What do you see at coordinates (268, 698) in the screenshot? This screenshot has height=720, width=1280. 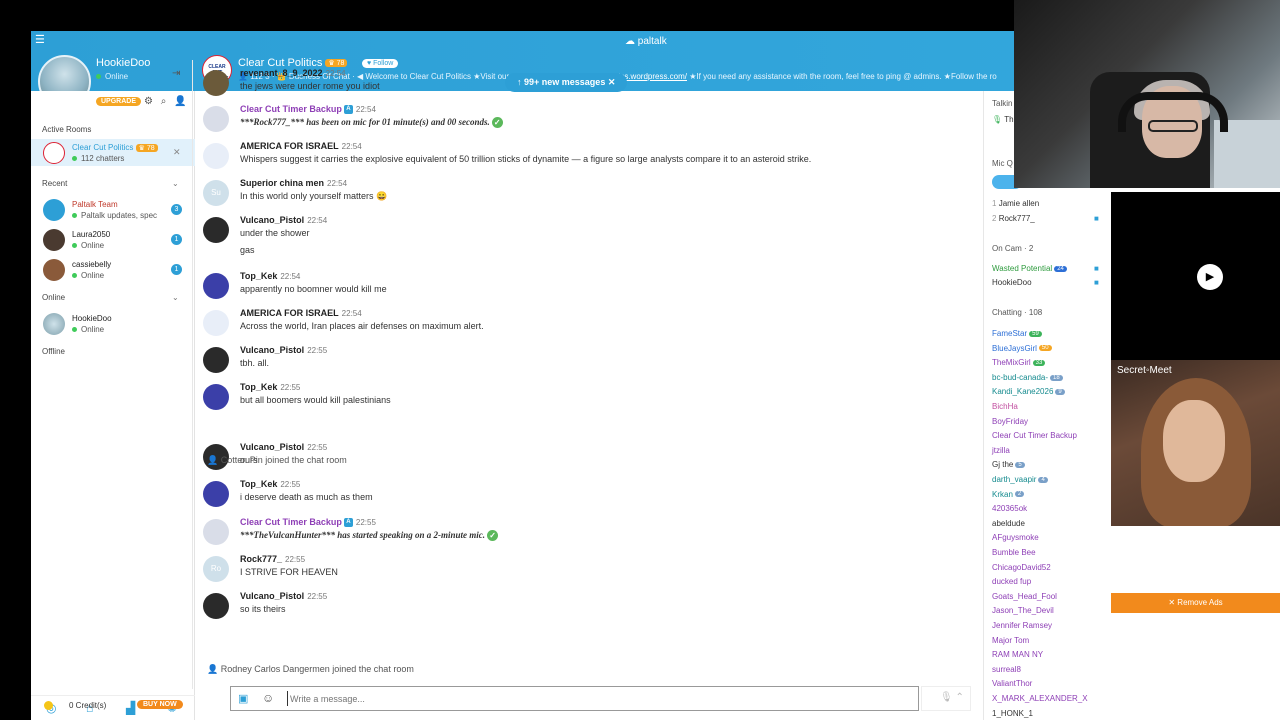 I see `emoji-icon: ☺` at bounding box center [268, 698].